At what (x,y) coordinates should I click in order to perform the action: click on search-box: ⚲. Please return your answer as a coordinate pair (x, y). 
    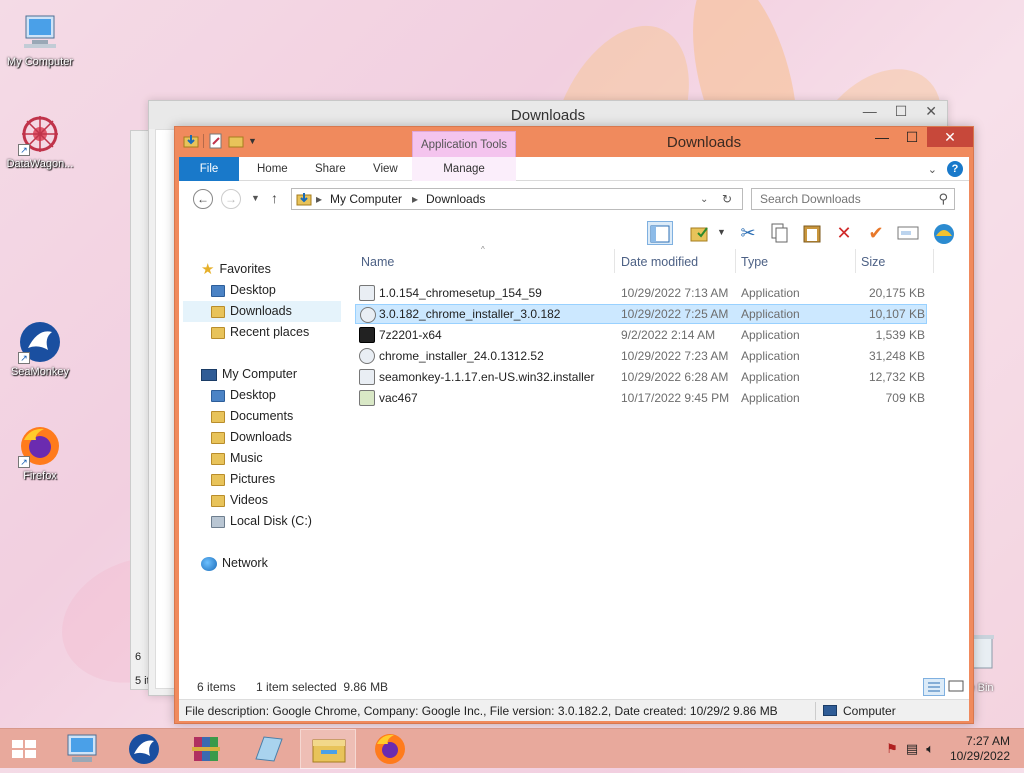
    Looking at the image, I should click on (853, 199).